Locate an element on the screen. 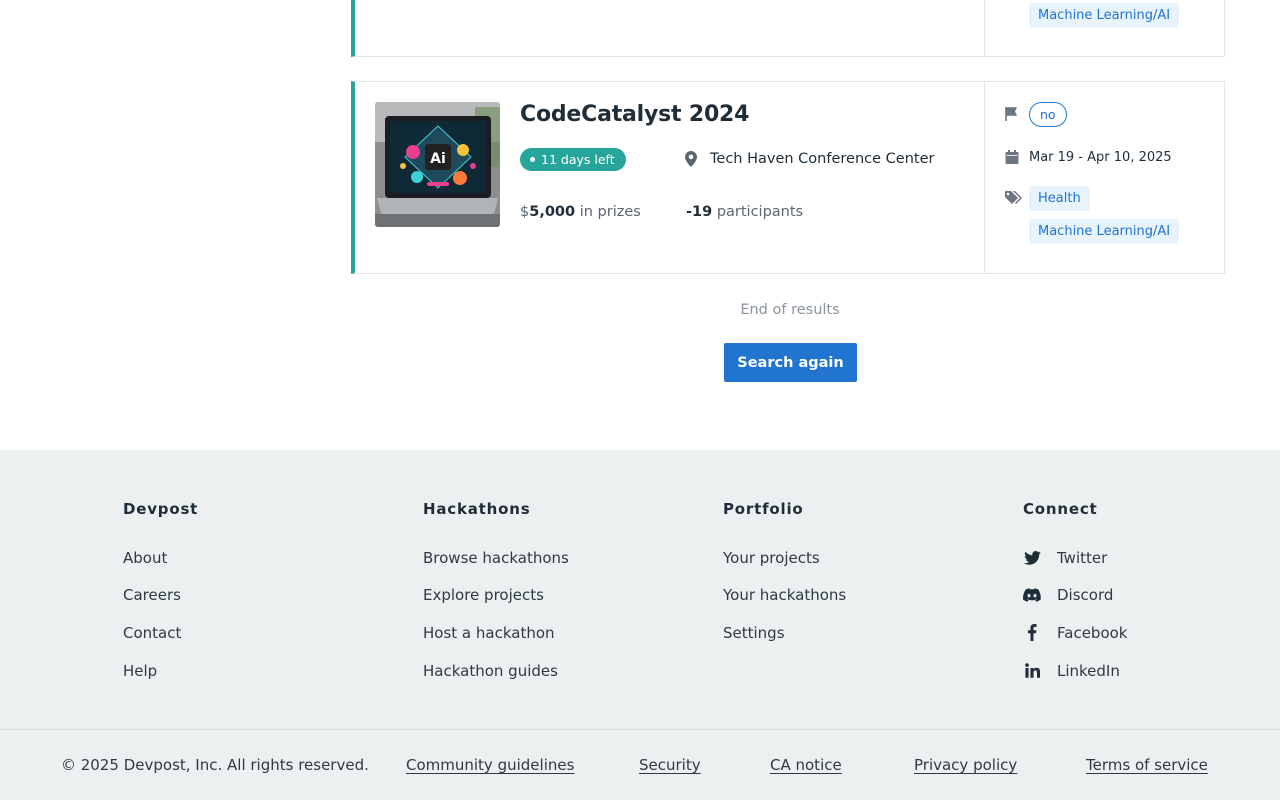 Image resolution: width=1280 pixels, height=800 pixels. footer-link-twitter: Twitter is located at coordinates (1075, 558).